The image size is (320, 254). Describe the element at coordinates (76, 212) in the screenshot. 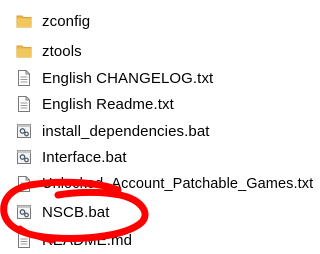

I see `file-name: NSCB.bat` at that location.